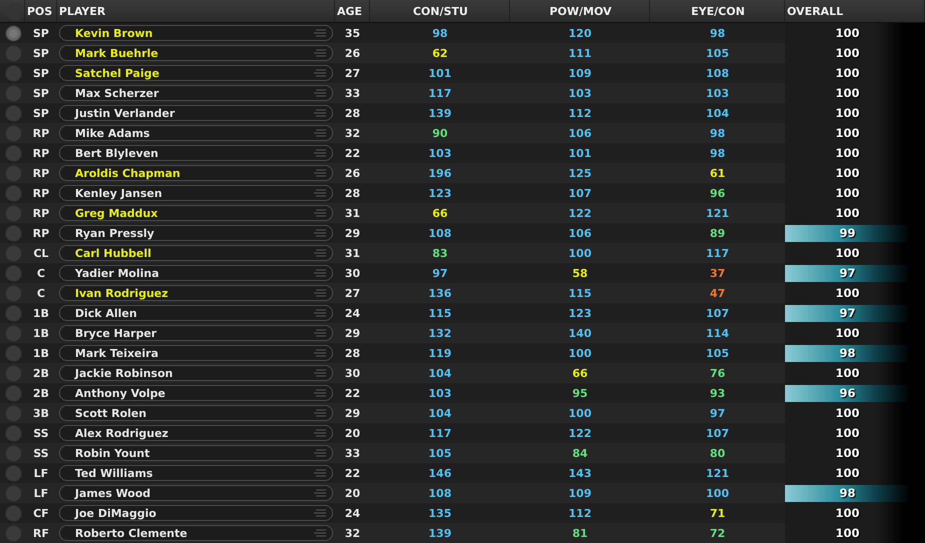 Image resolution: width=925 pixels, height=543 pixels. I want to click on player-name-button: Max Scherzer, so click(196, 93).